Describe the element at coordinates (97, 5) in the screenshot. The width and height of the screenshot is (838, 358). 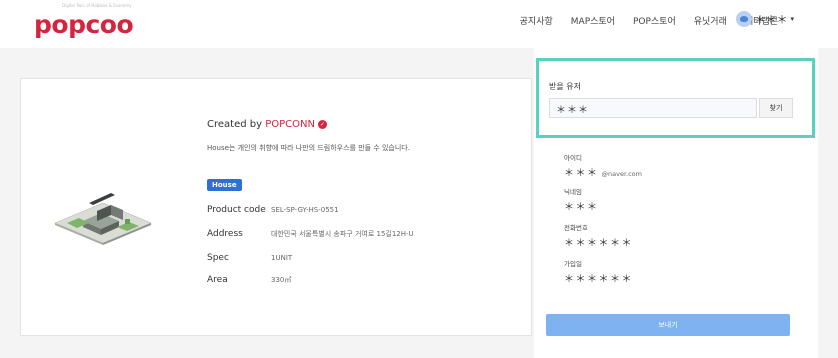
I see `logo-tagline: Digital Twin of Hobbies & Economy` at that location.